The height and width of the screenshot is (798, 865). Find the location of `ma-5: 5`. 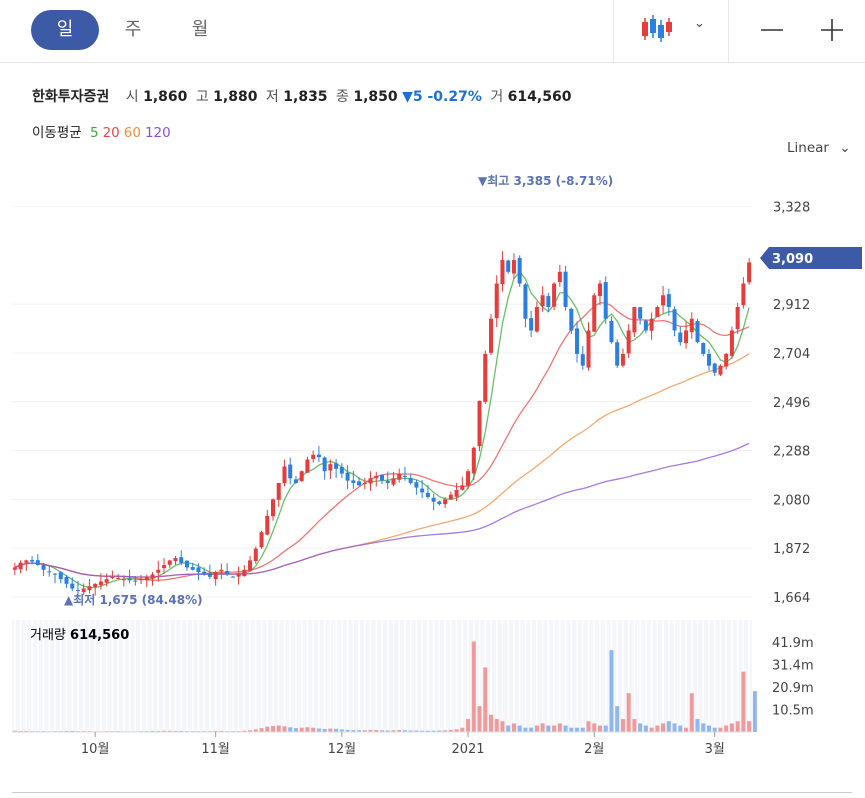

ma-5: 5 is located at coordinates (94, 133).